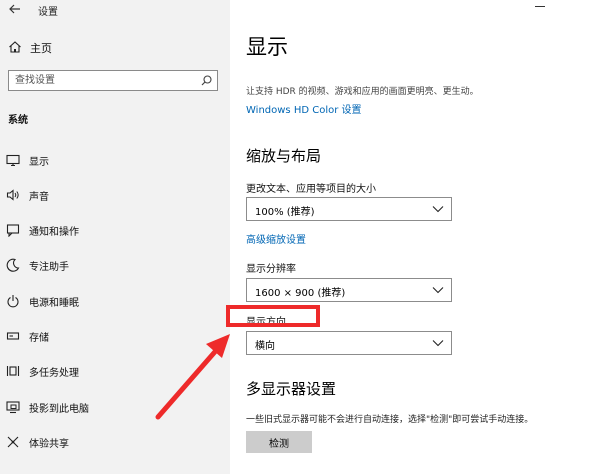  Describe the element at coordinates (206, 80) in the screenshot. I see `search-icon` at that location.